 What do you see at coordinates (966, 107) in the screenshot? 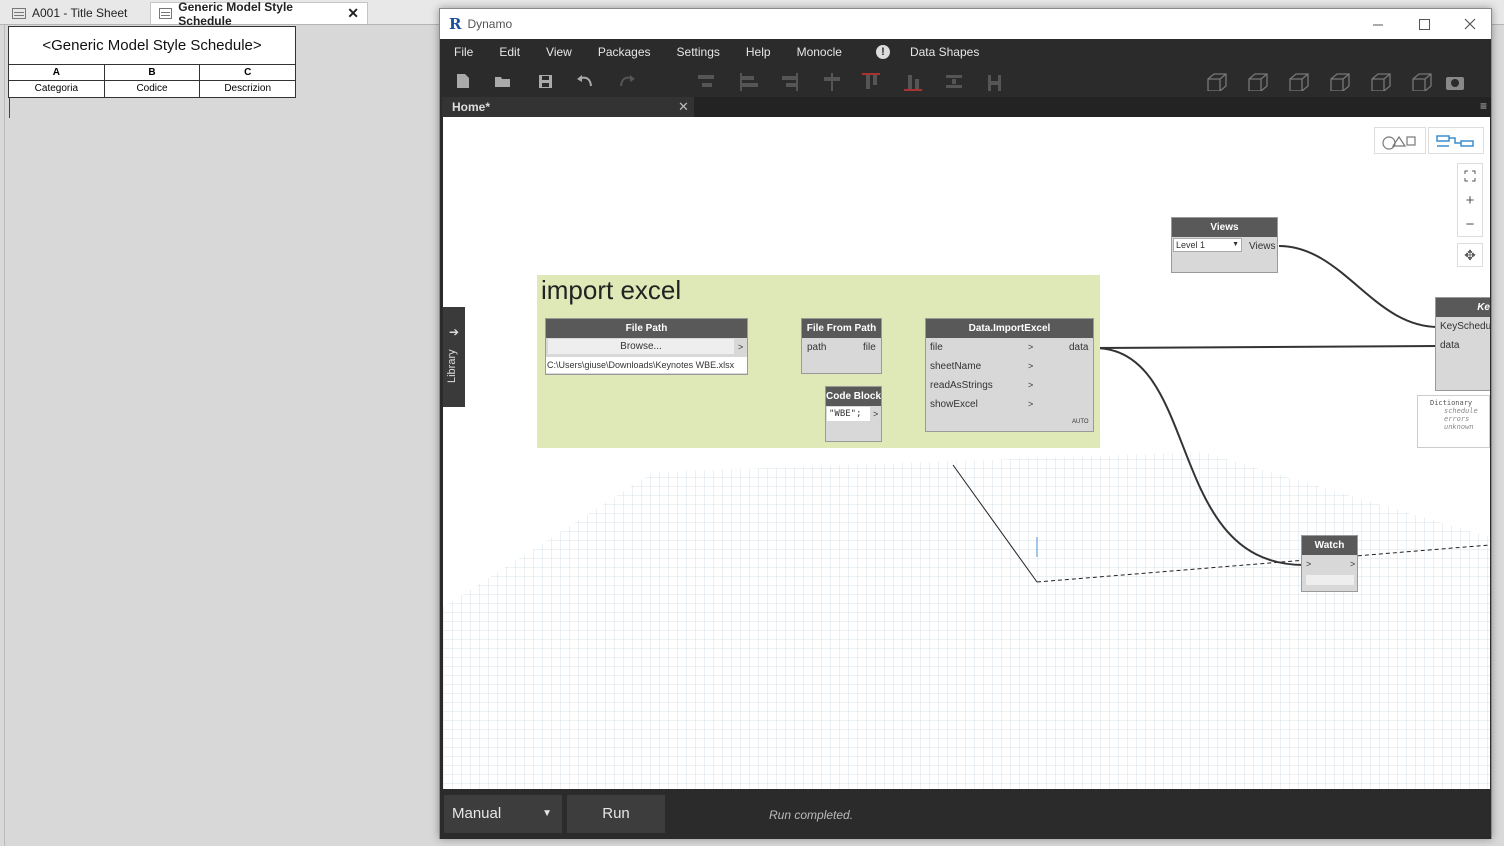
I see `workspace-tabs: Home* ✕ ≡` at bounding box center [966, 107].